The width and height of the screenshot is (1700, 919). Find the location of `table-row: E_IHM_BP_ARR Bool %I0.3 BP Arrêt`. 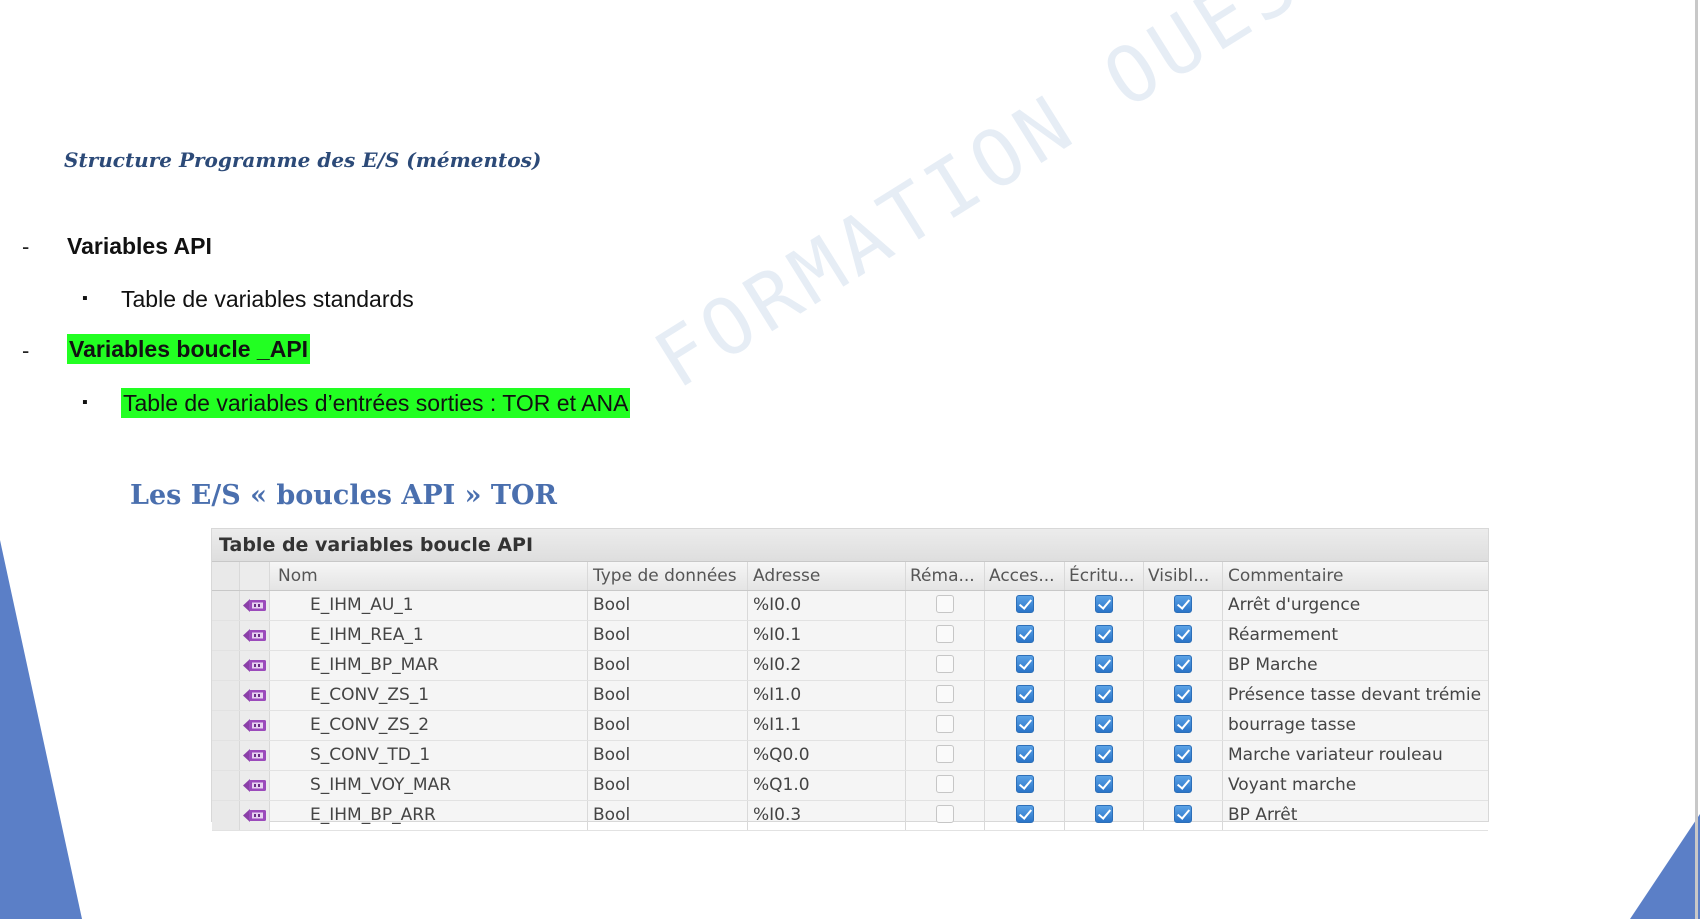

table-row: E_IHM_BP_ARR Bool %I0.3 BP Arrêt is located at coordinates (850, 816).